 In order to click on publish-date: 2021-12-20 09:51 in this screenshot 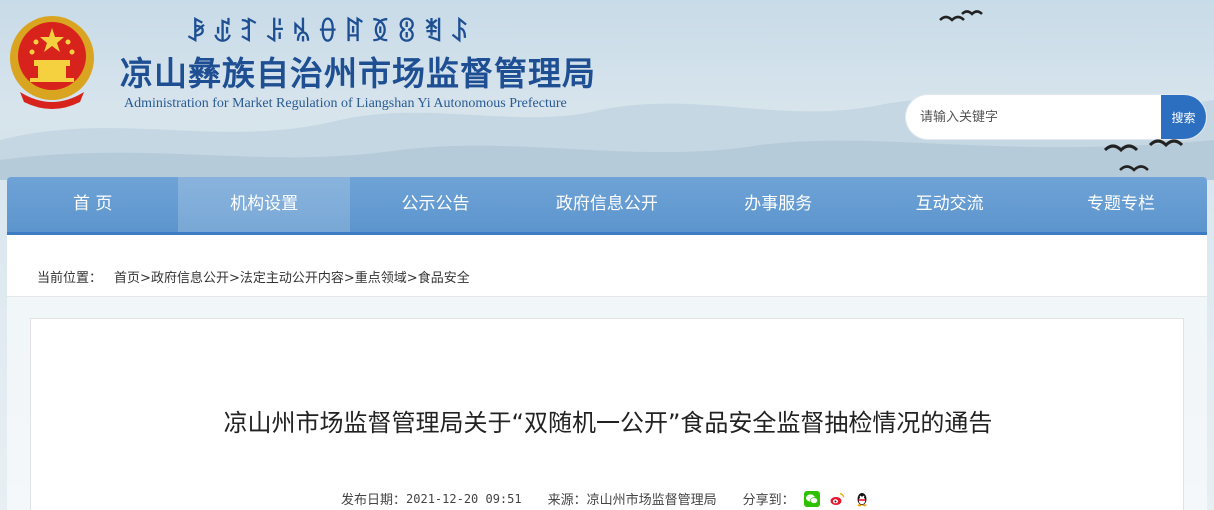, I will do `click(464, 498)`.